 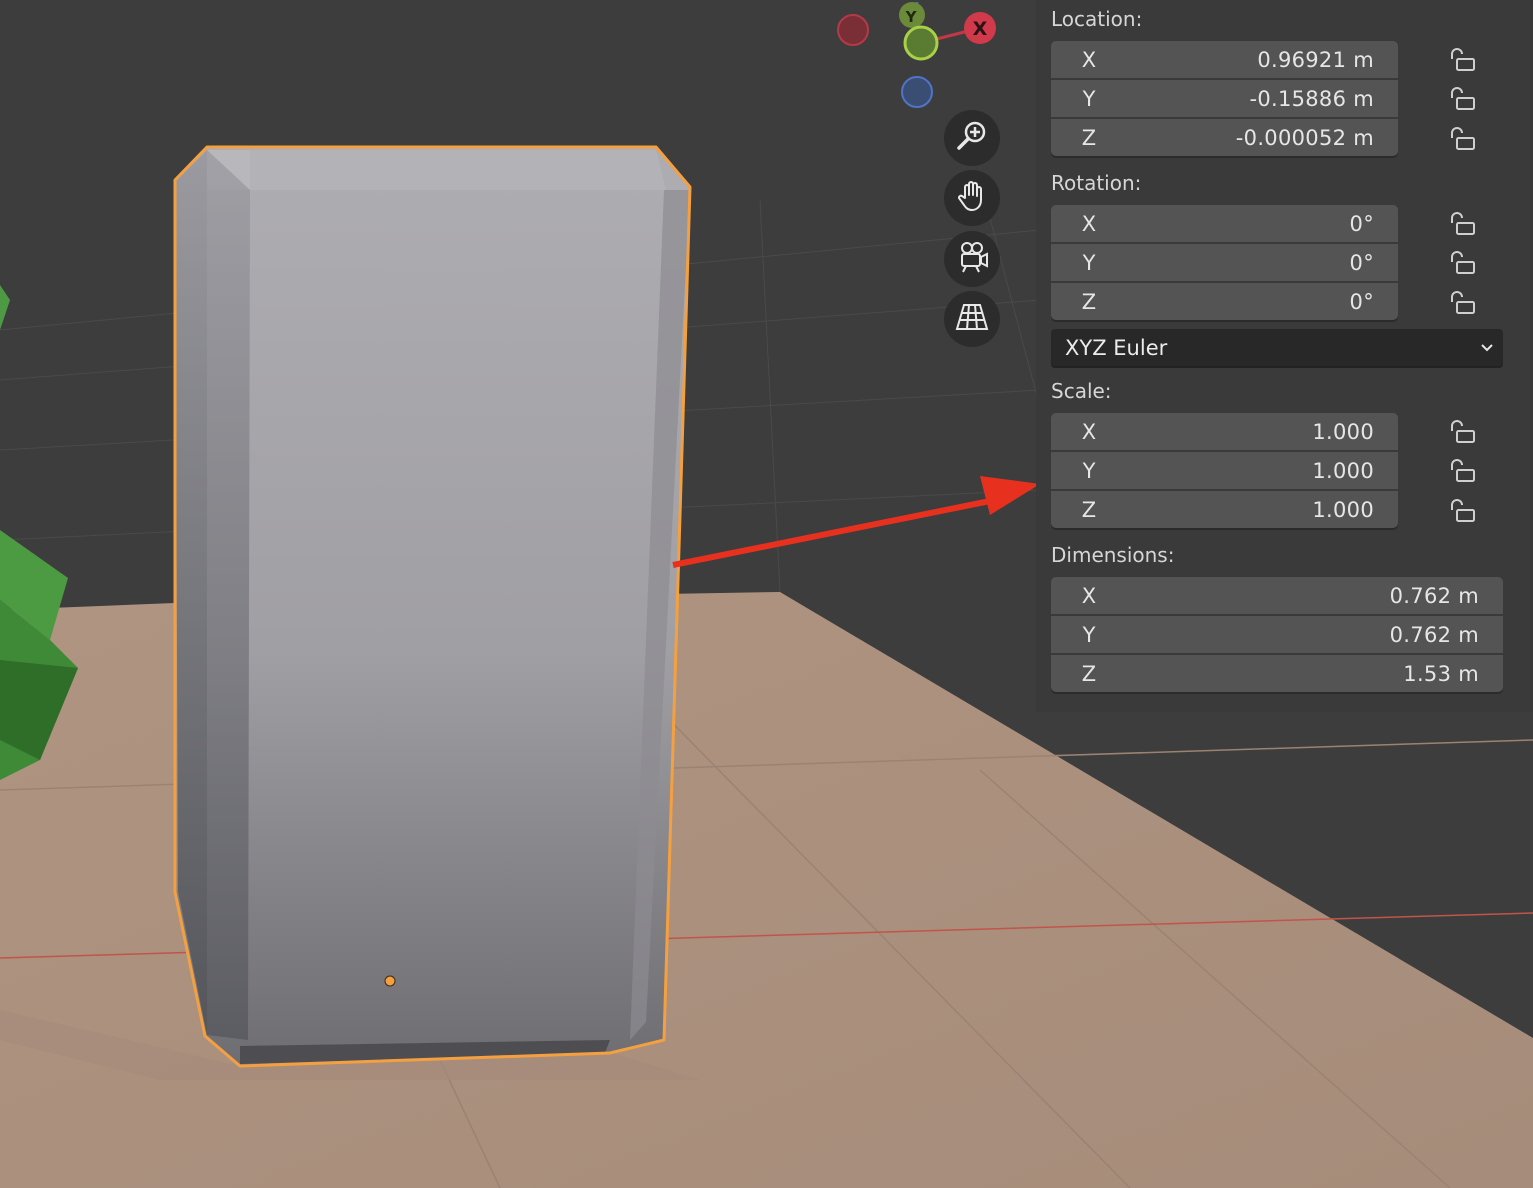 What do you see at coordinates (853, 30) in the screenshot?
I see `gizmo-neg-x-circle` at bounding box center [853, 30].